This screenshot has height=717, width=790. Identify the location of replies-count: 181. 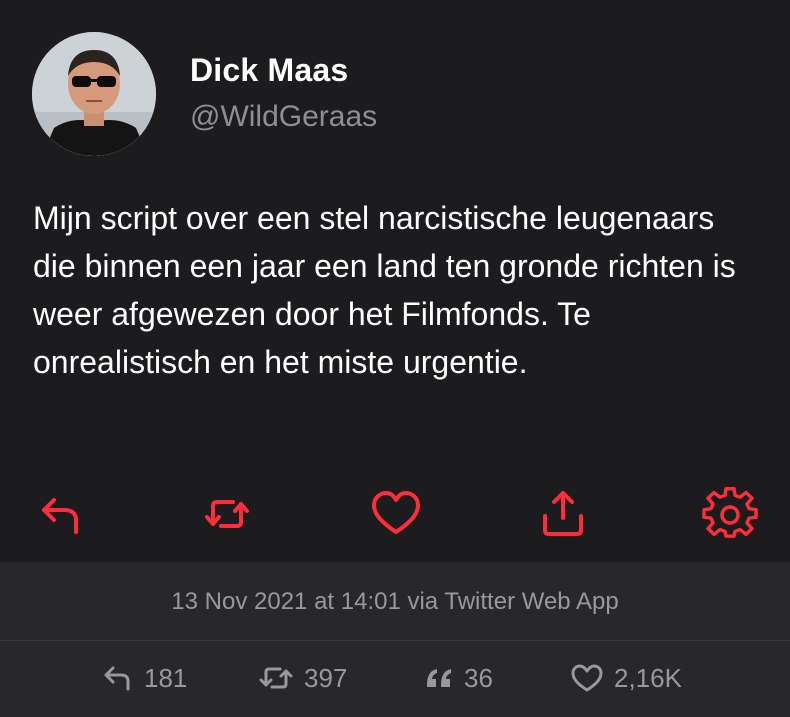
(166, 677).